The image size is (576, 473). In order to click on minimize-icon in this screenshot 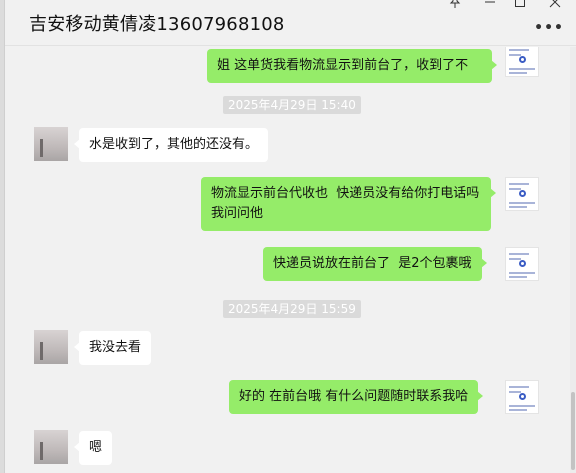, I will do `click(490, 5)`.